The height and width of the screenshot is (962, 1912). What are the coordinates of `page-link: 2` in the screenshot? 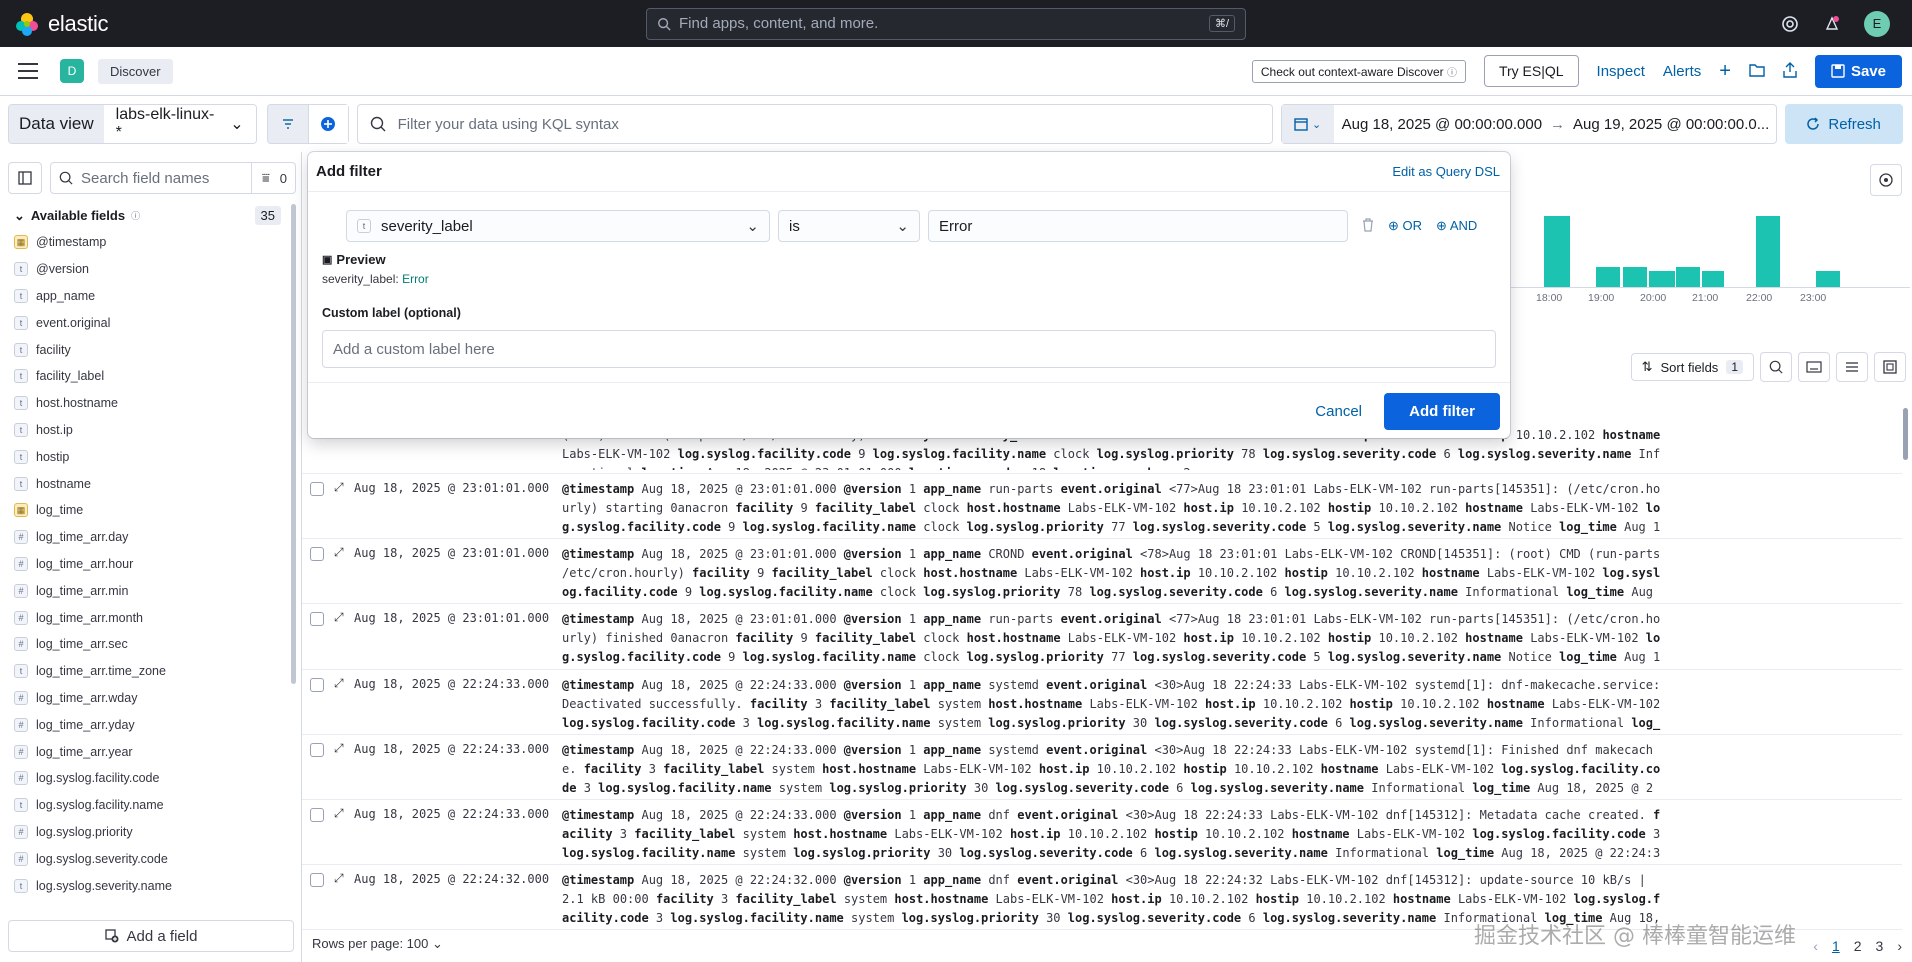 It's located at (1858, 946).